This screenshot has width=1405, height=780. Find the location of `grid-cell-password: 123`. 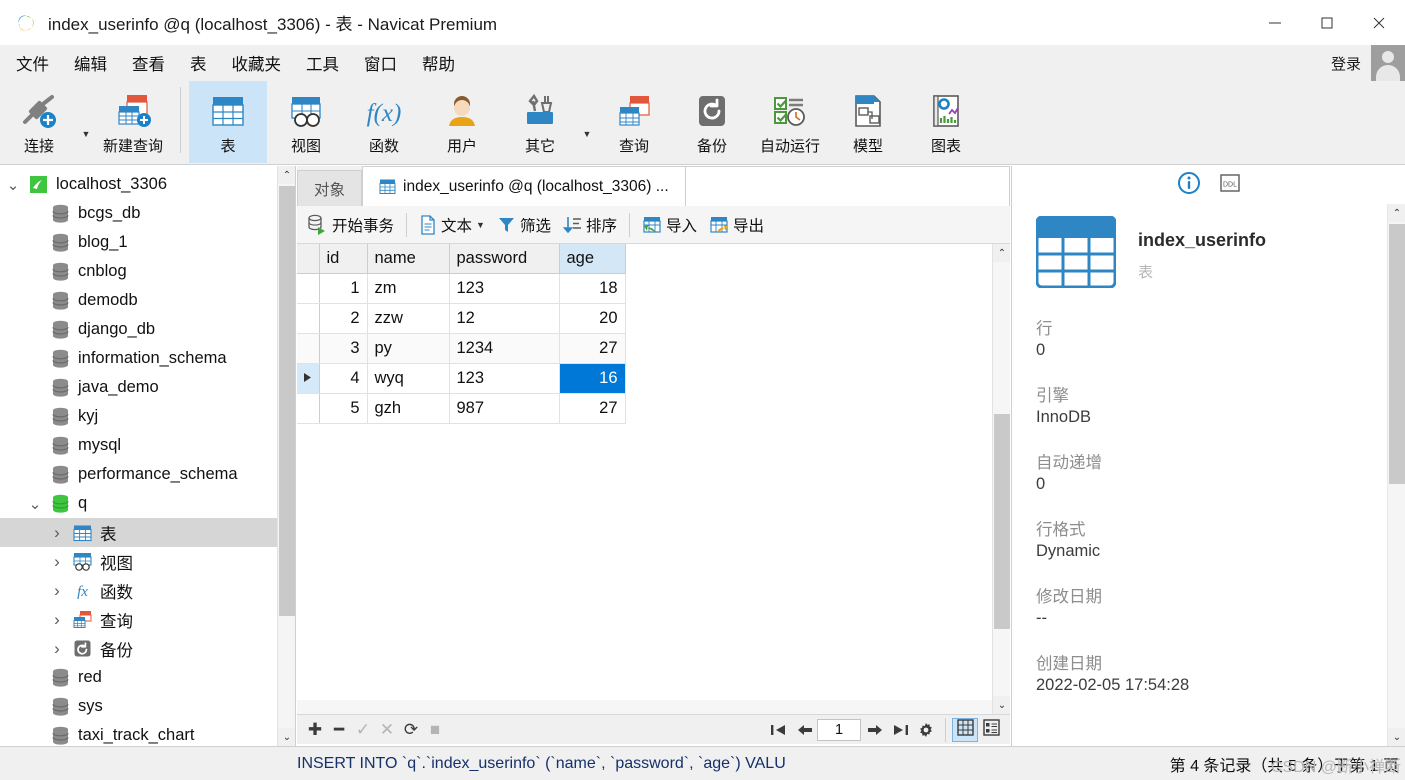

grid-cell-password: 123 is located at coordinates (504, 288).